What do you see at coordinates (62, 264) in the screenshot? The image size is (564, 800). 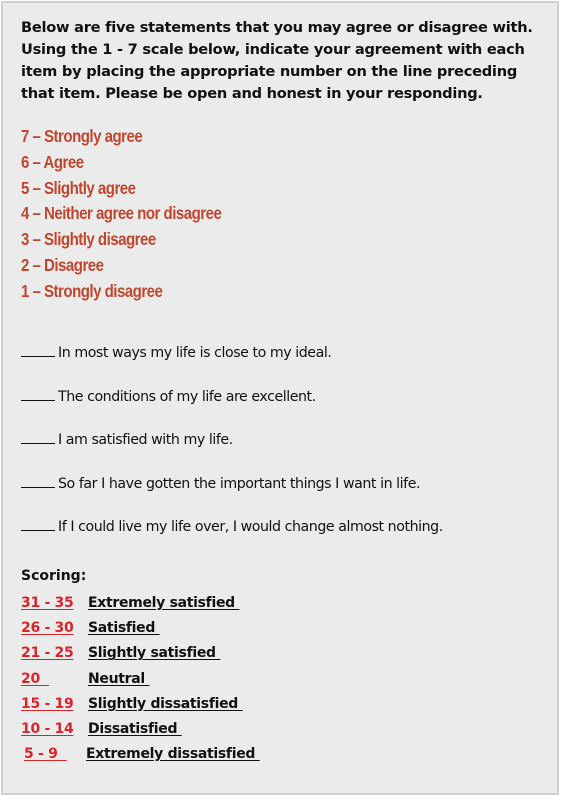 I see `scale-item-2: 2 – Disagree` at bounding box center [62, 264].